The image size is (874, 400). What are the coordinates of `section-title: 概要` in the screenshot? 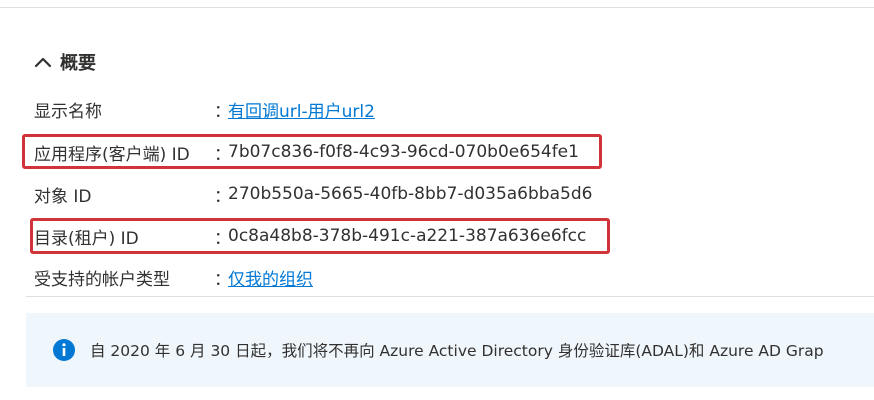 It's located at (78, 63).